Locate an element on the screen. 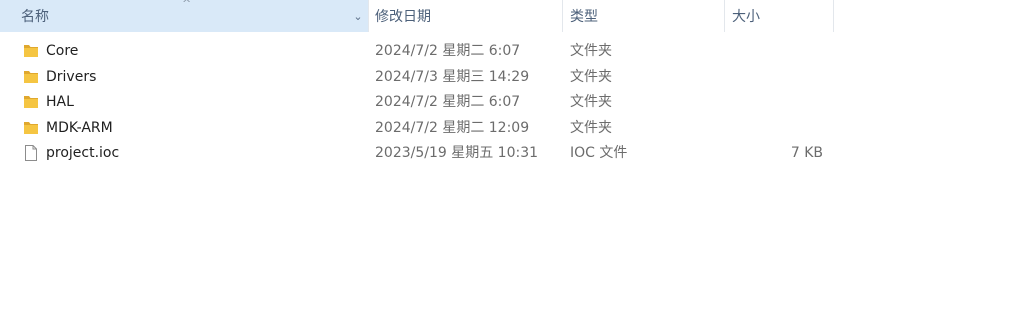 The image size is (1024, 311). file-name: MDK-ARM is located at coordinates (79, 127).